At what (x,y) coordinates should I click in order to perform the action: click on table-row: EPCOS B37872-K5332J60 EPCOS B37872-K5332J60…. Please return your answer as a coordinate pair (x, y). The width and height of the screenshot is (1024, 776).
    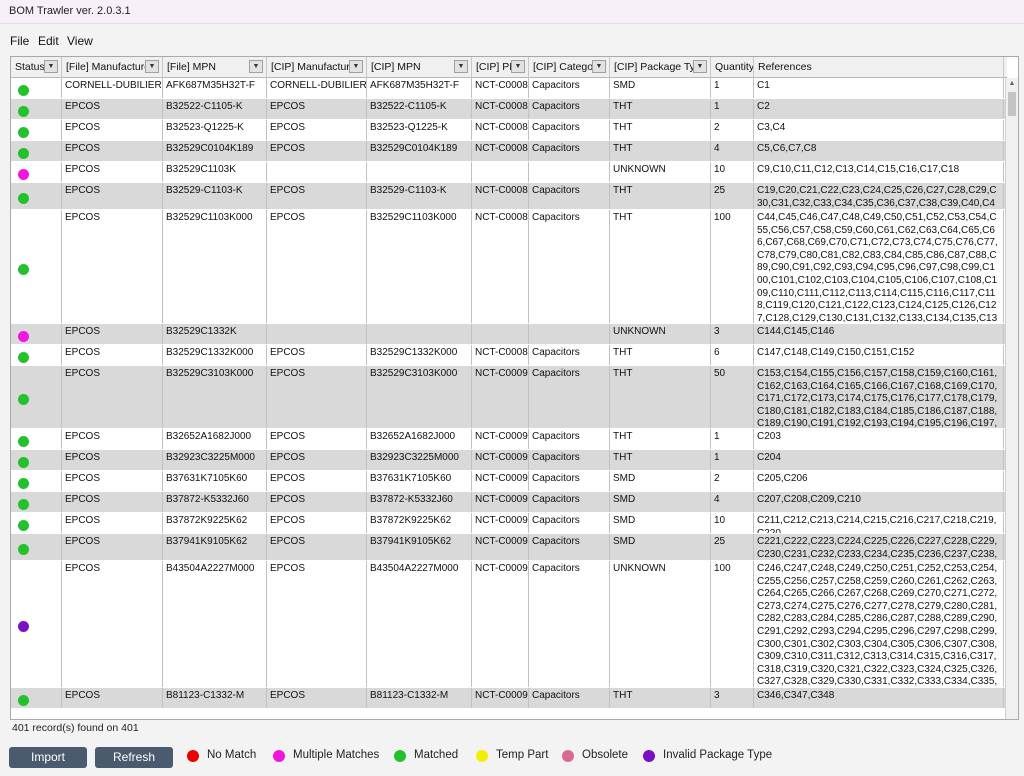
    Looking at the image, I should click on (509, 502).